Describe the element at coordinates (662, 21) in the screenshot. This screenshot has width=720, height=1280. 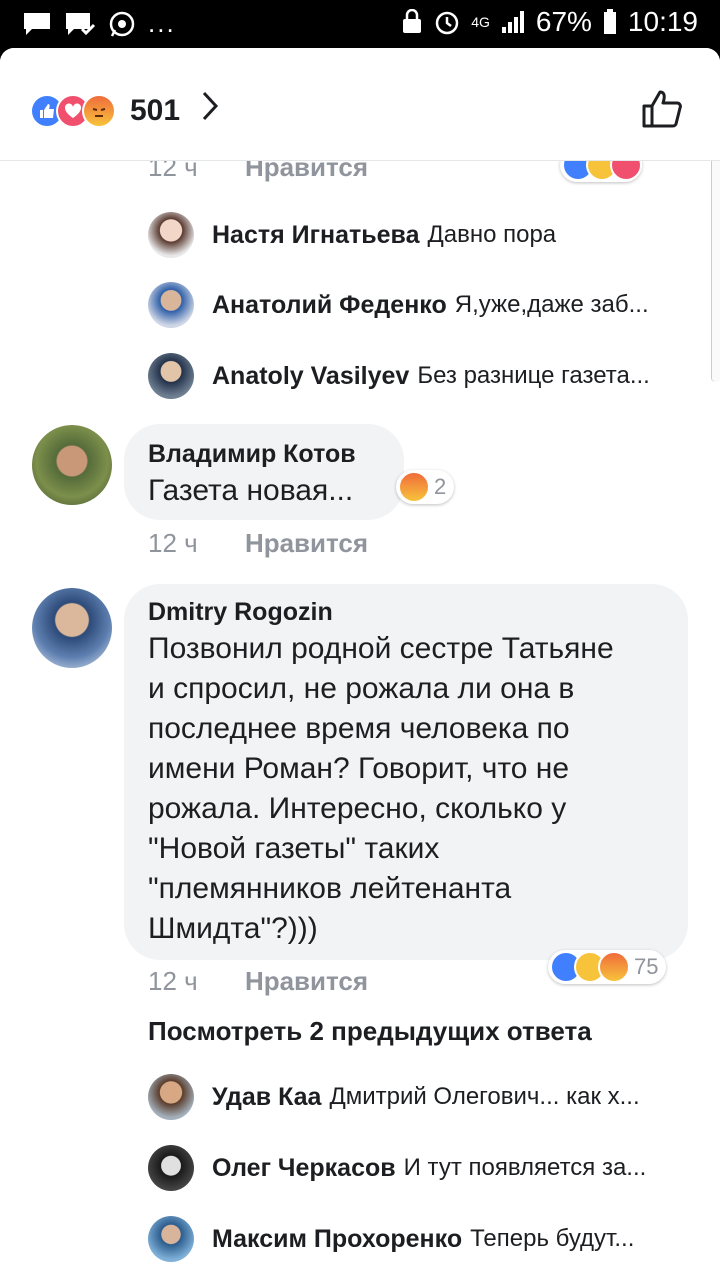
I see `clock: 10:19` at that location.